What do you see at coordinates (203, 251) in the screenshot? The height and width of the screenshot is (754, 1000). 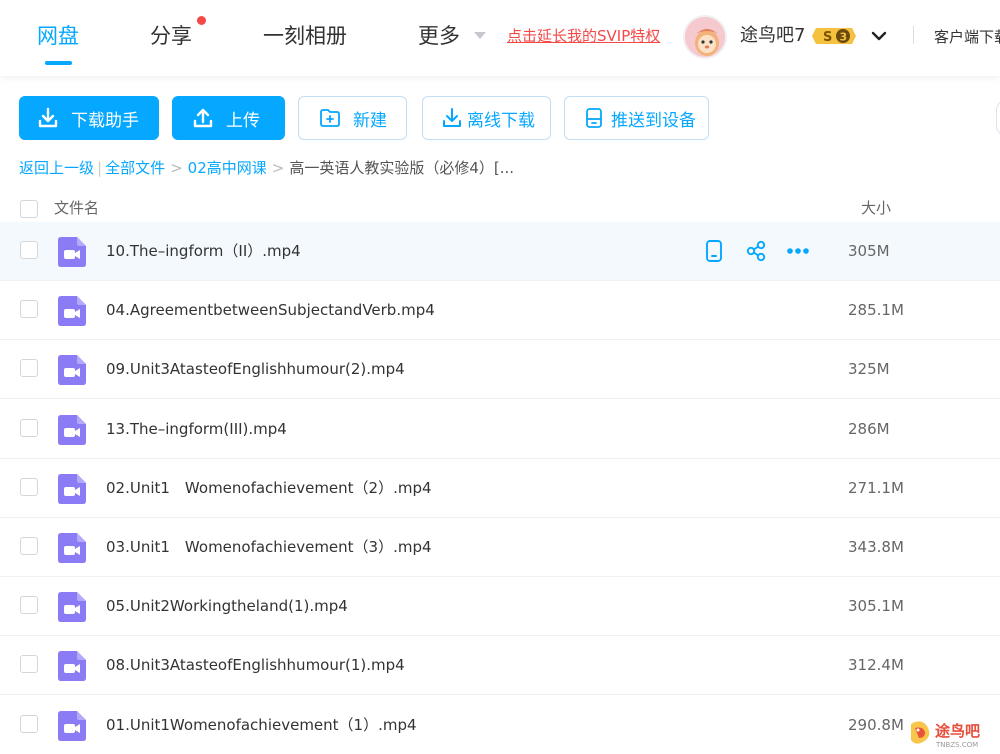 I see `file-name: 10.The–ingform（II）.mp4` at bounding box center [203, 251].